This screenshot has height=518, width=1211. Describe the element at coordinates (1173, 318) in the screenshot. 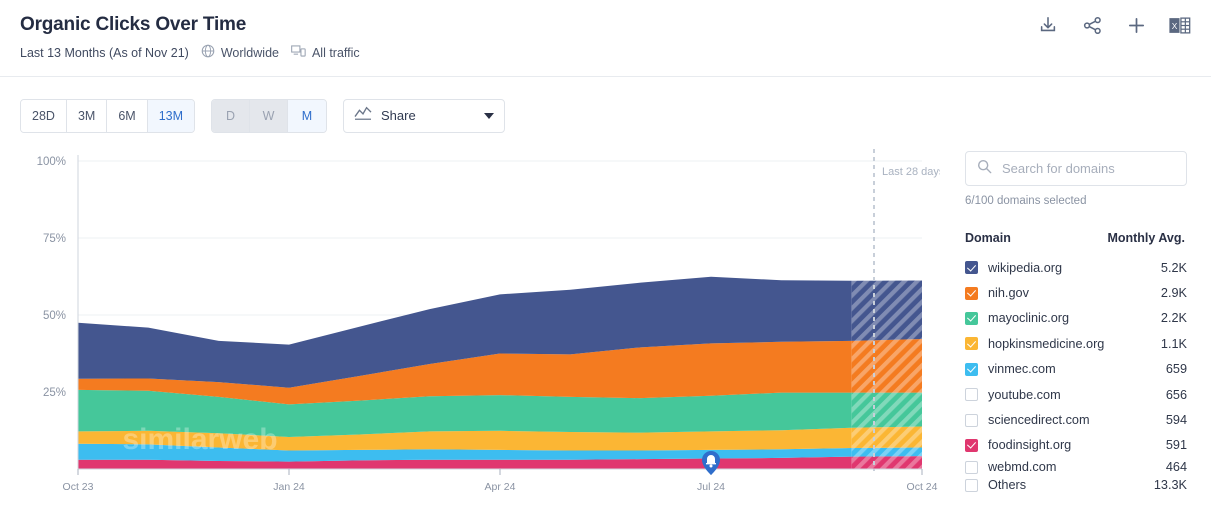

I see `domain-monthly-avg-value: 2.2K` at that location.